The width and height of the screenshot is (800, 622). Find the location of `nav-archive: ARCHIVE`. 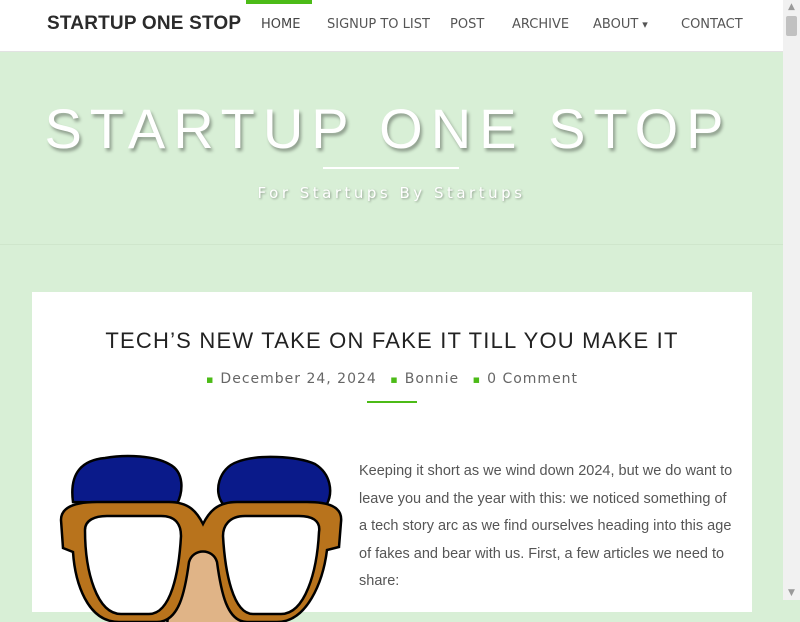

nav-archive: ARCHIVE is located at coordinates (540, 24).